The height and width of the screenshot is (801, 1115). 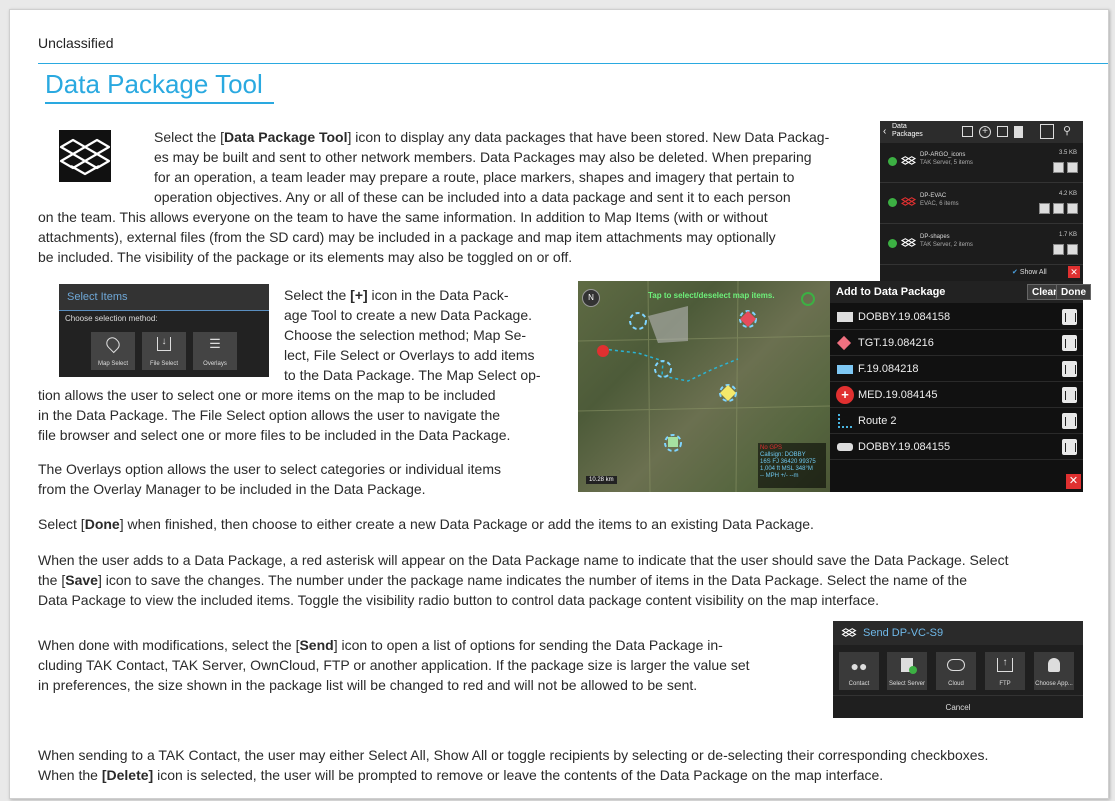 I want to click on rectangle-icon, so click(x=845, y=369).